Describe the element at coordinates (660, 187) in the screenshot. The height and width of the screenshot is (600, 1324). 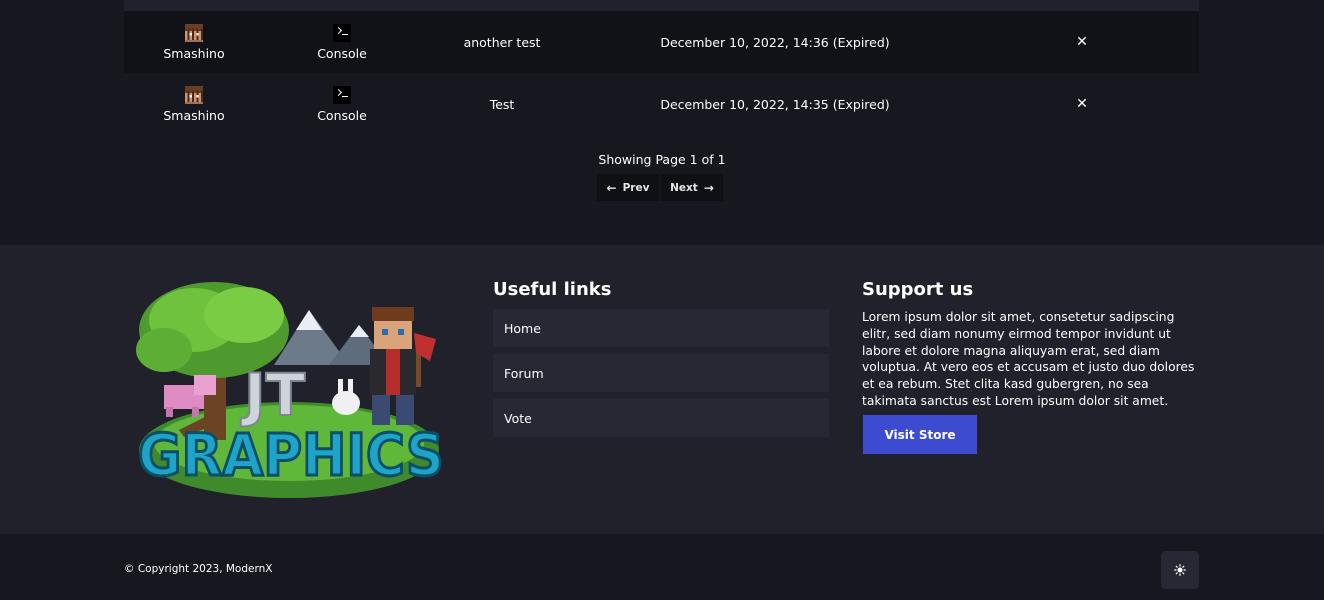
I see `pagination: ← Prev Next →` at that location.